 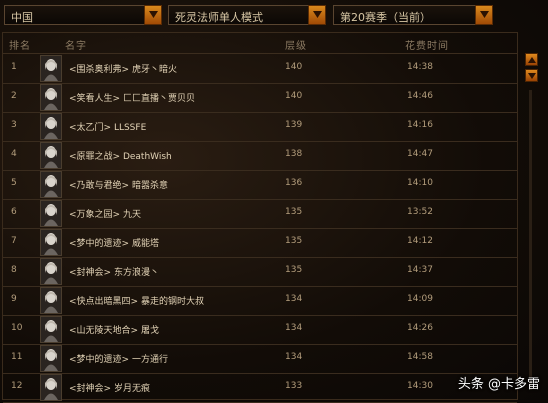 I want to click on row-rank: 6, so click(x=14, y=212).